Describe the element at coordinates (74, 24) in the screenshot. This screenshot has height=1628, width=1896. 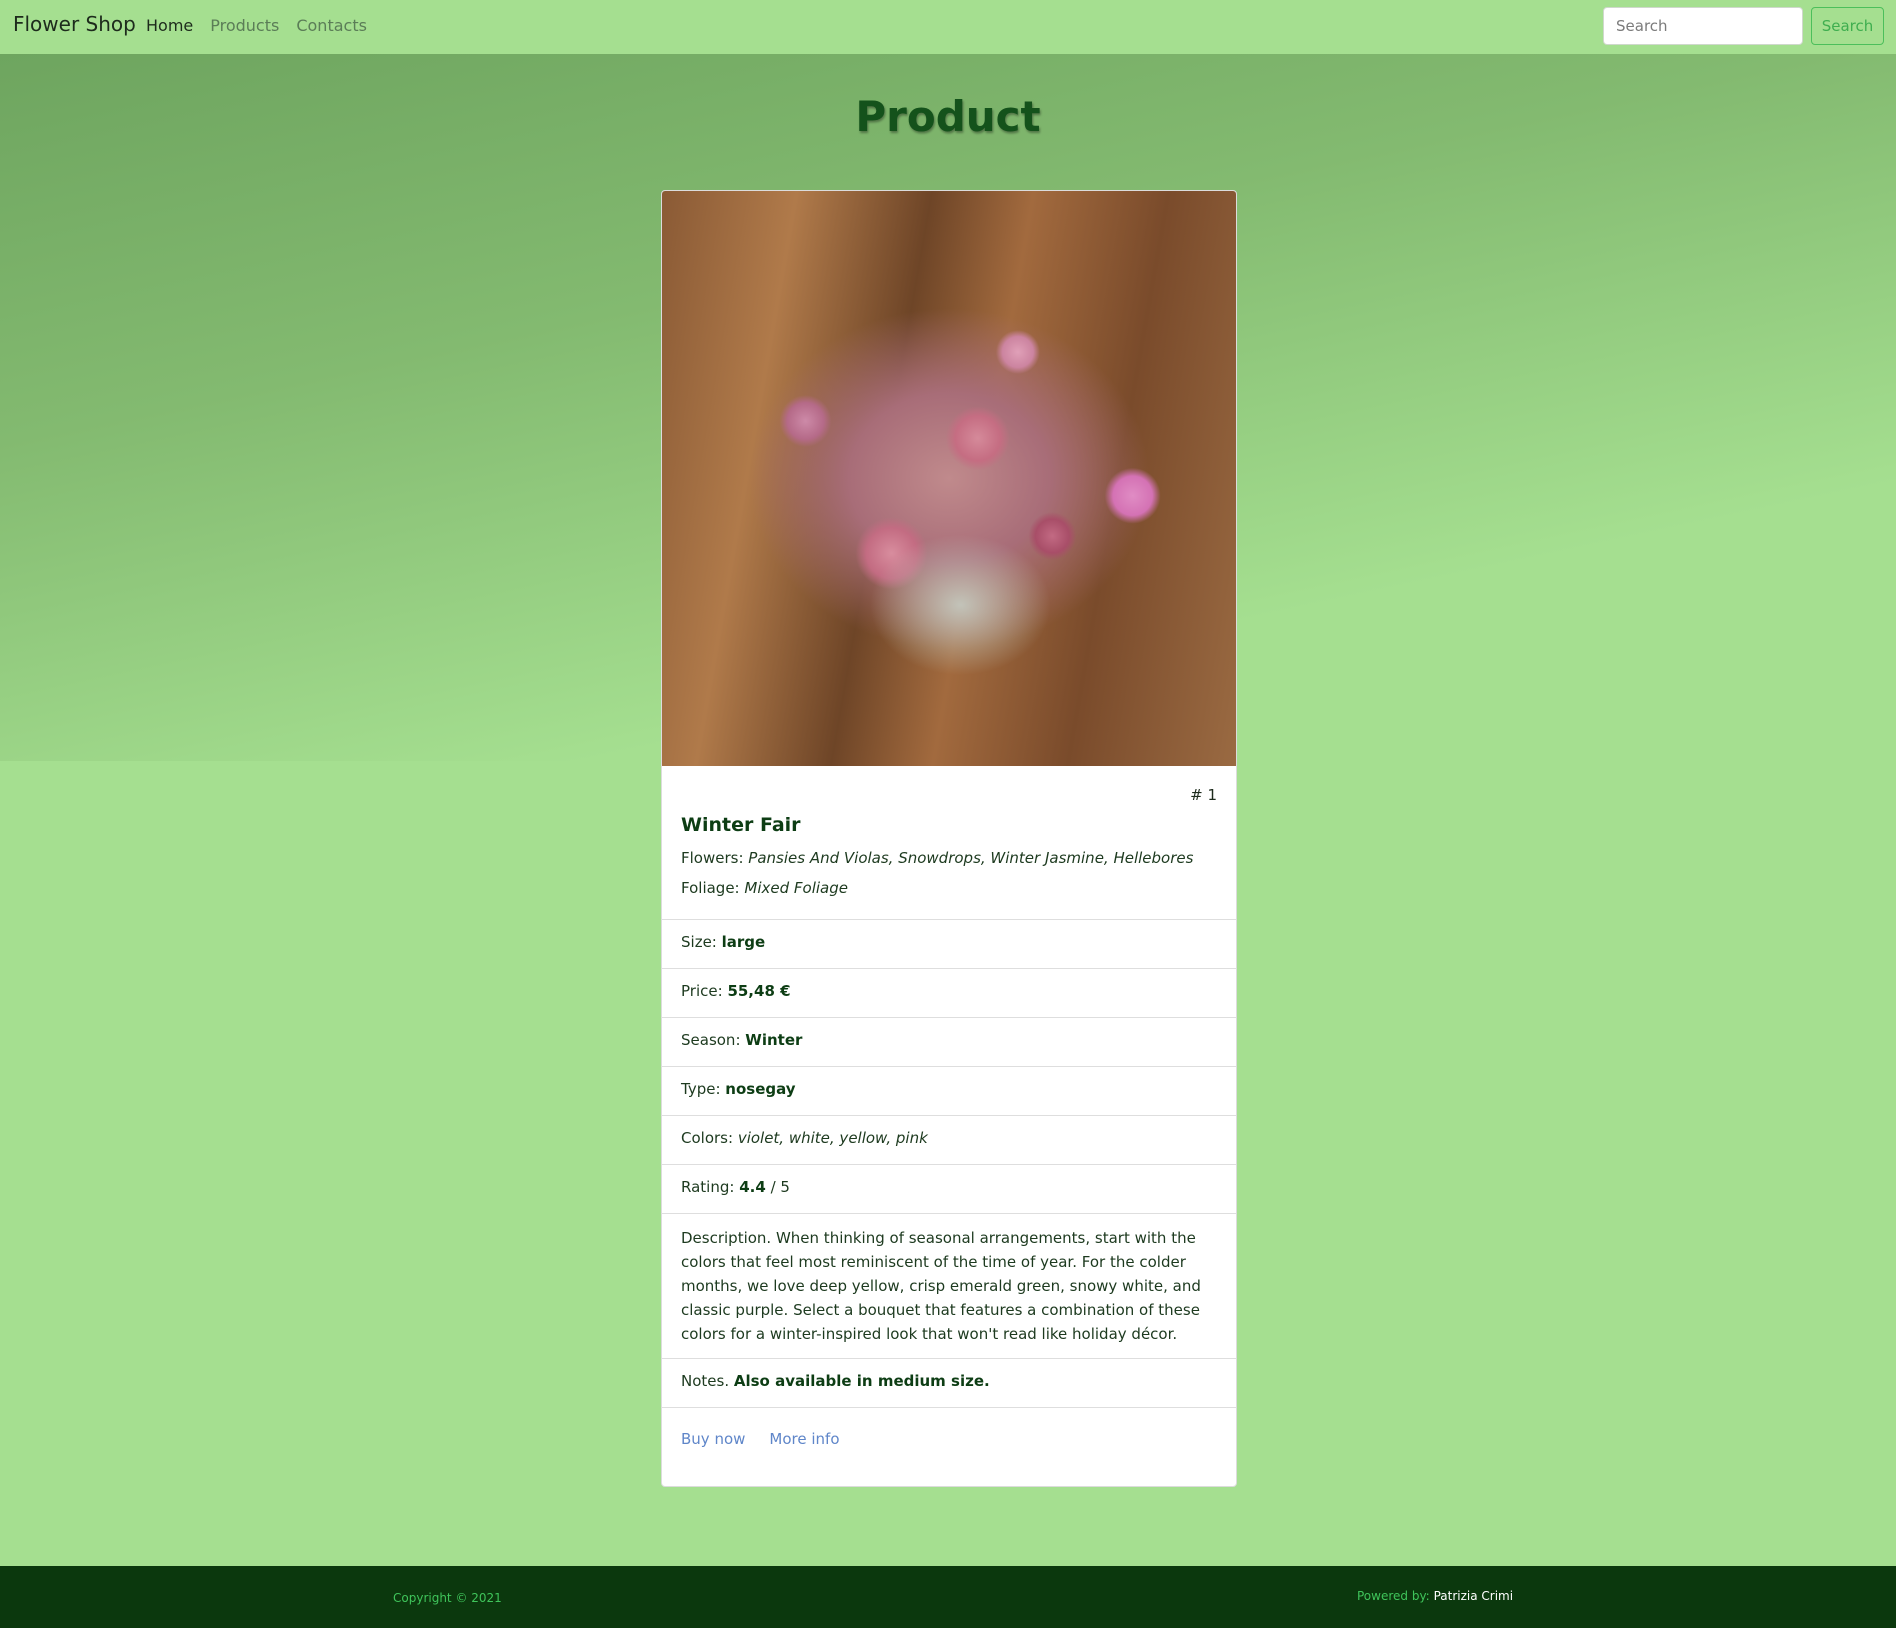
I see `brand-logo: Flower Shop` at that location.